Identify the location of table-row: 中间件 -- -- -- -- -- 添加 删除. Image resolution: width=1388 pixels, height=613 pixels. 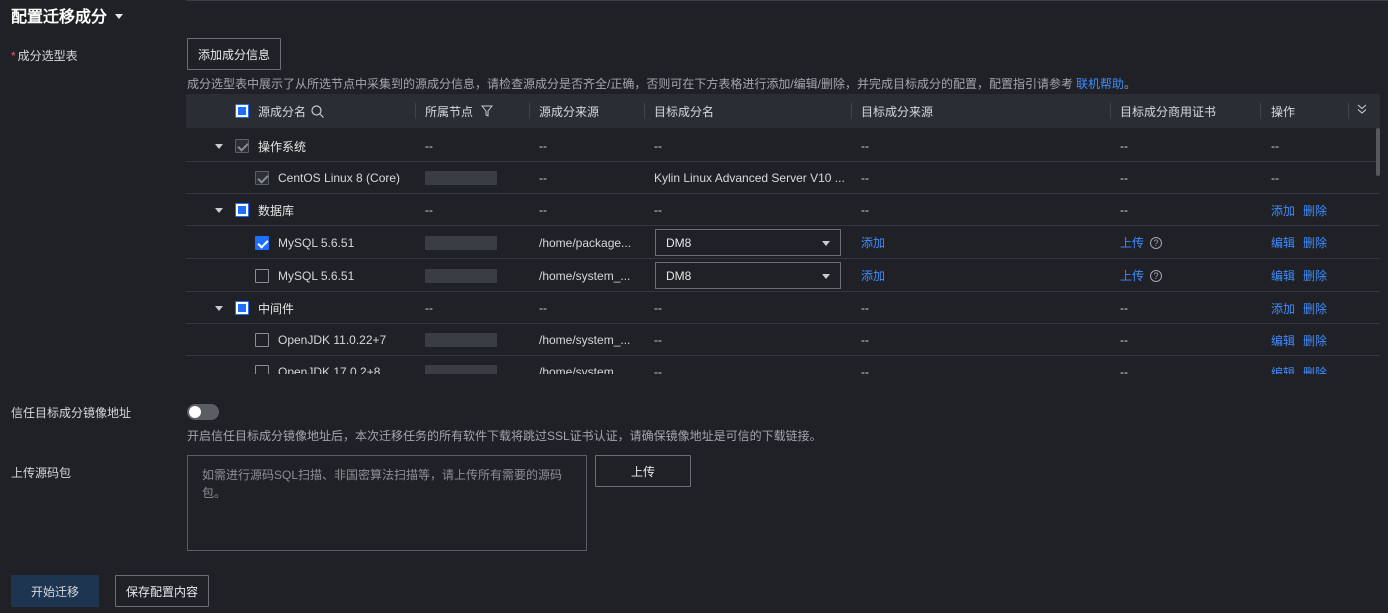
(783, 308).